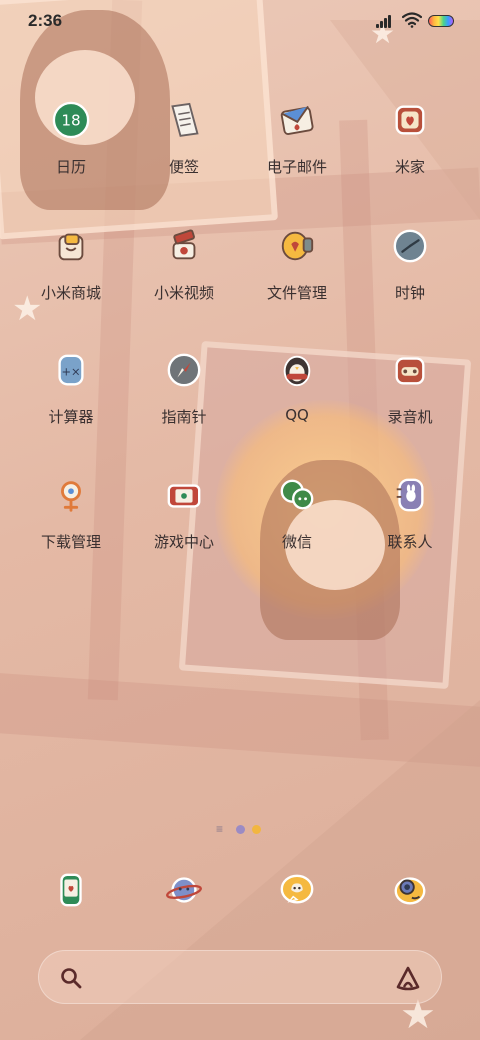  I want to click on clock-icon, so click(410, 246).